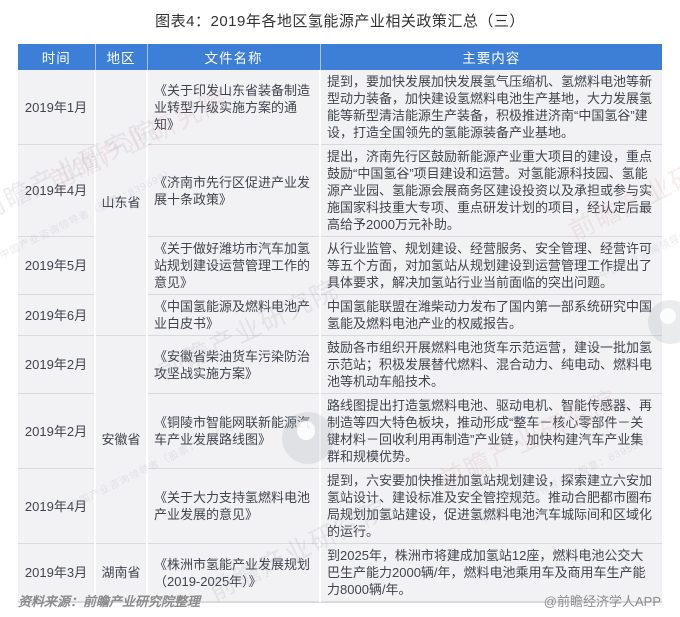 The image size is (680, 617). What do you see at coordinates (121, 439) in the screenshot?
I see `region-cell: 安徽省` at bounding box center [121, 439].